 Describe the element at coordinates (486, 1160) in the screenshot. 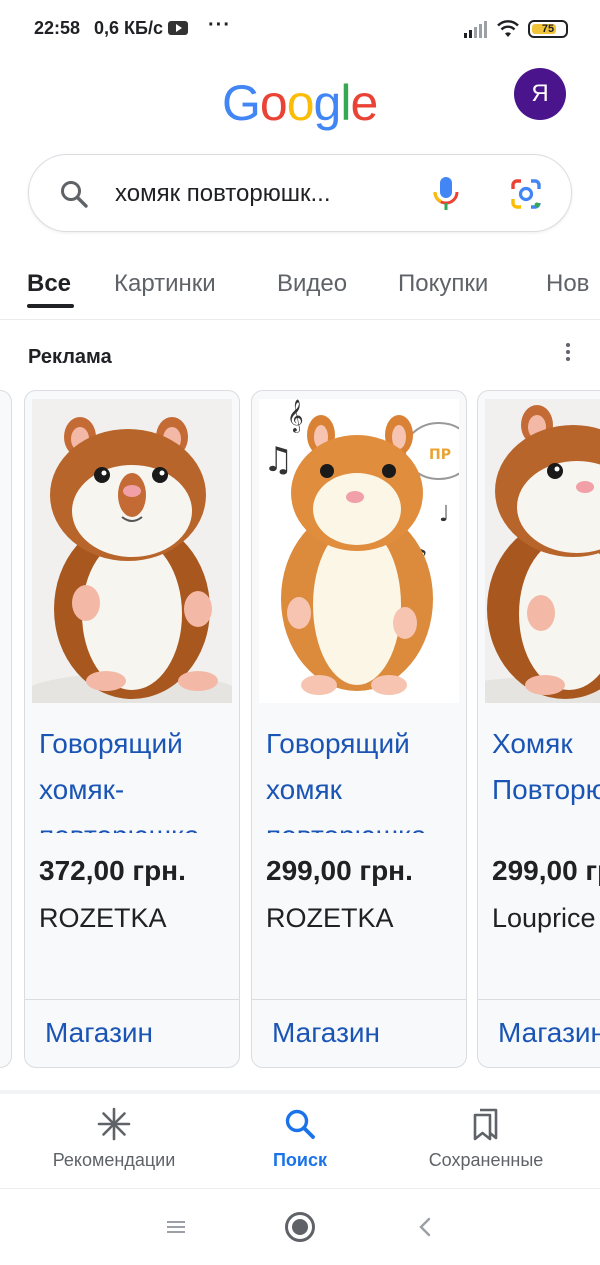

I see `nav-saved-label: Сохраненные` at that location.